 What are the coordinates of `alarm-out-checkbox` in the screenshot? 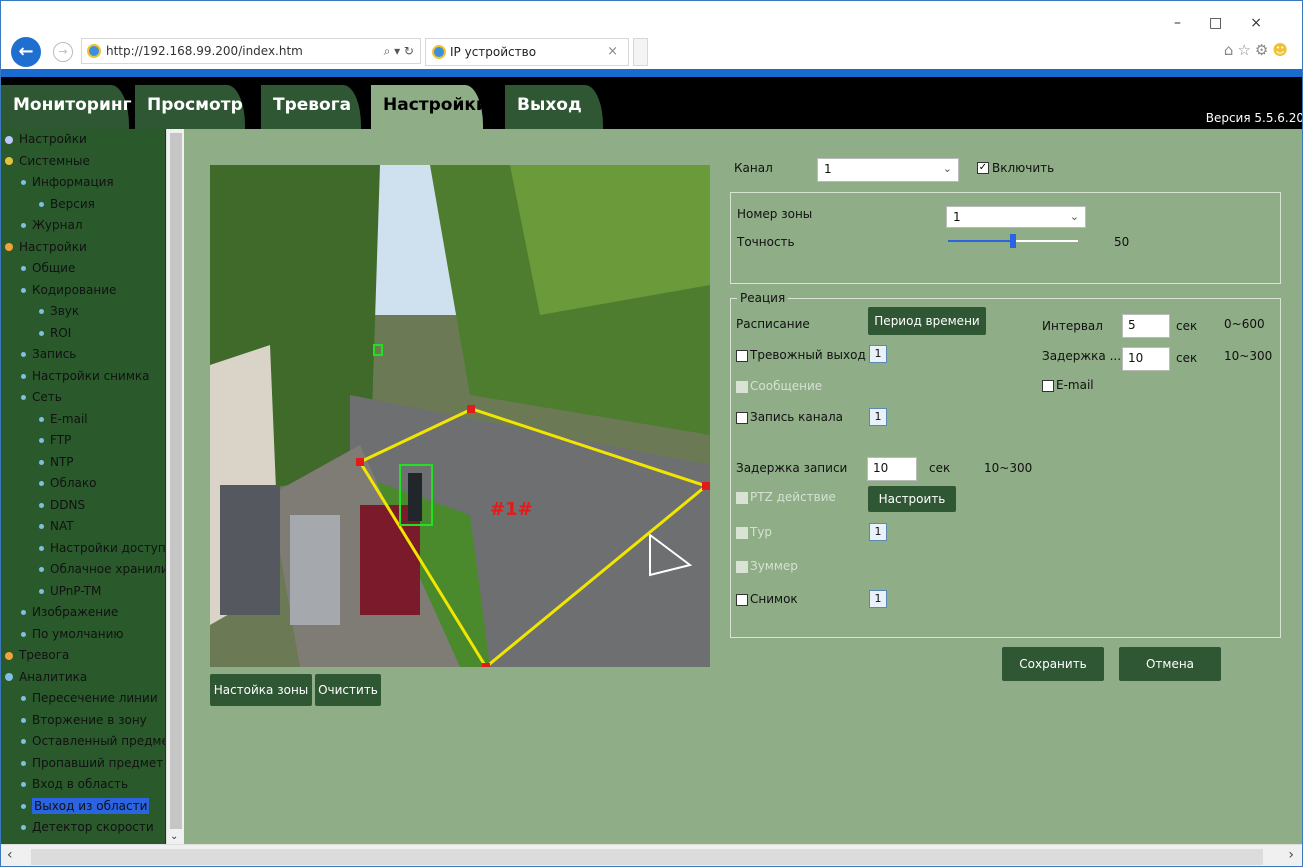 It's located at (742, 356).